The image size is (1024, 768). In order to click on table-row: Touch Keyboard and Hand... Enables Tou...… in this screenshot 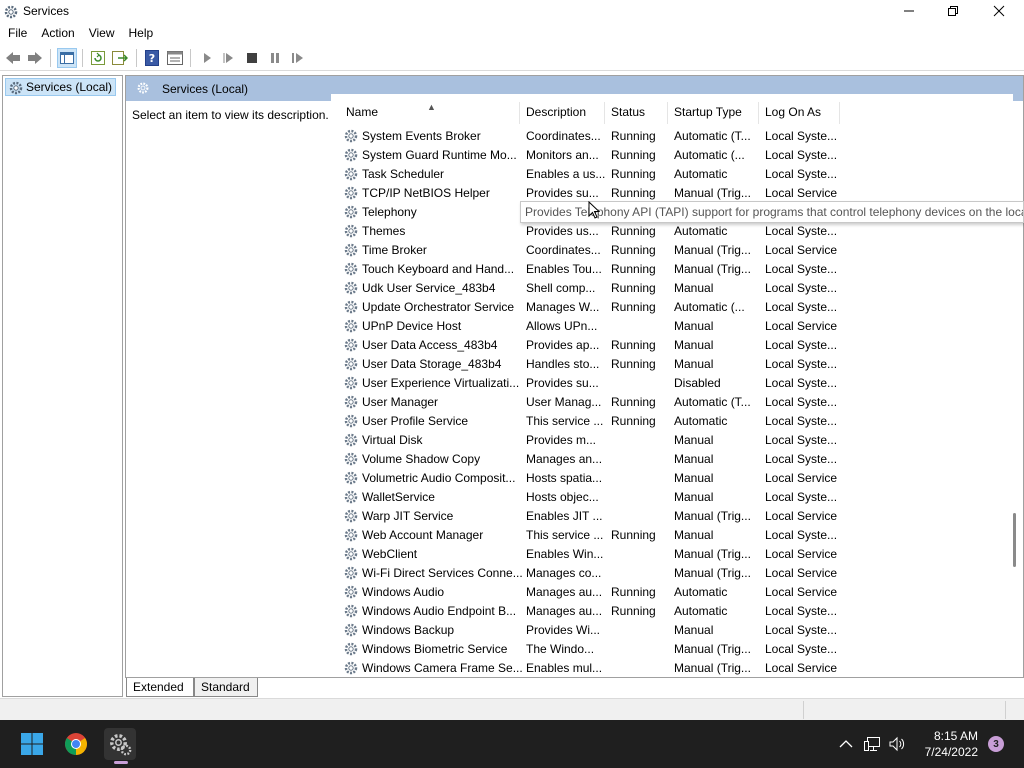, I will do `click(672, 268)`.